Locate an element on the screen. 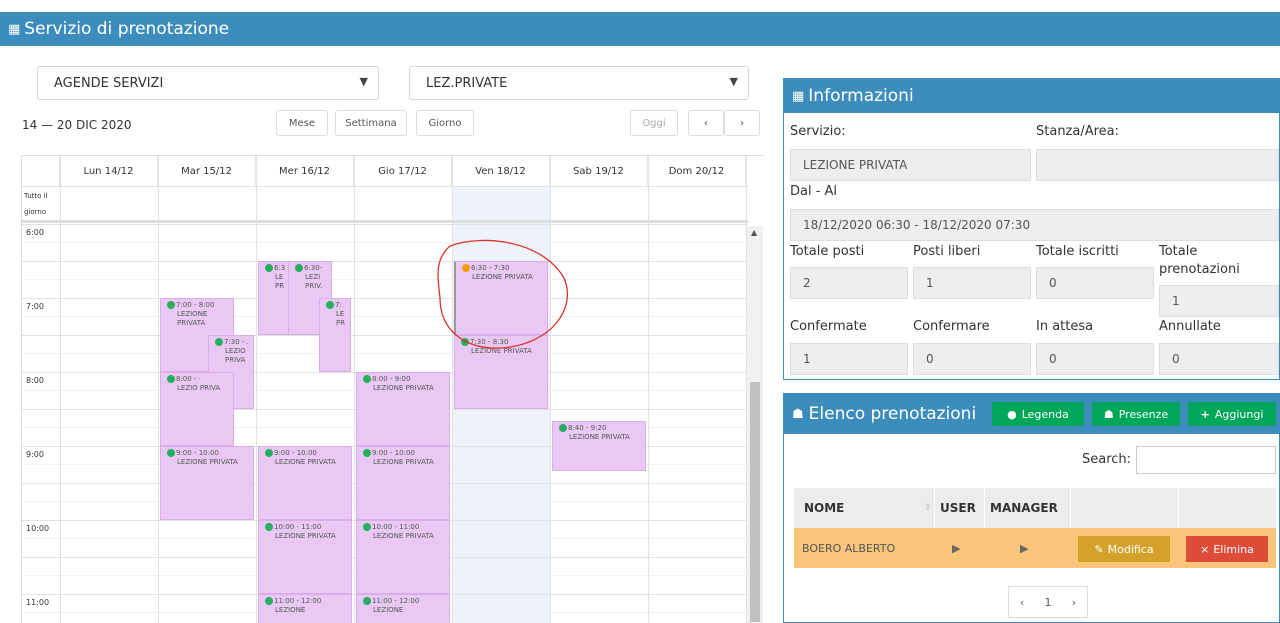  red-circle-annotation is located at coordinates (503, 294).